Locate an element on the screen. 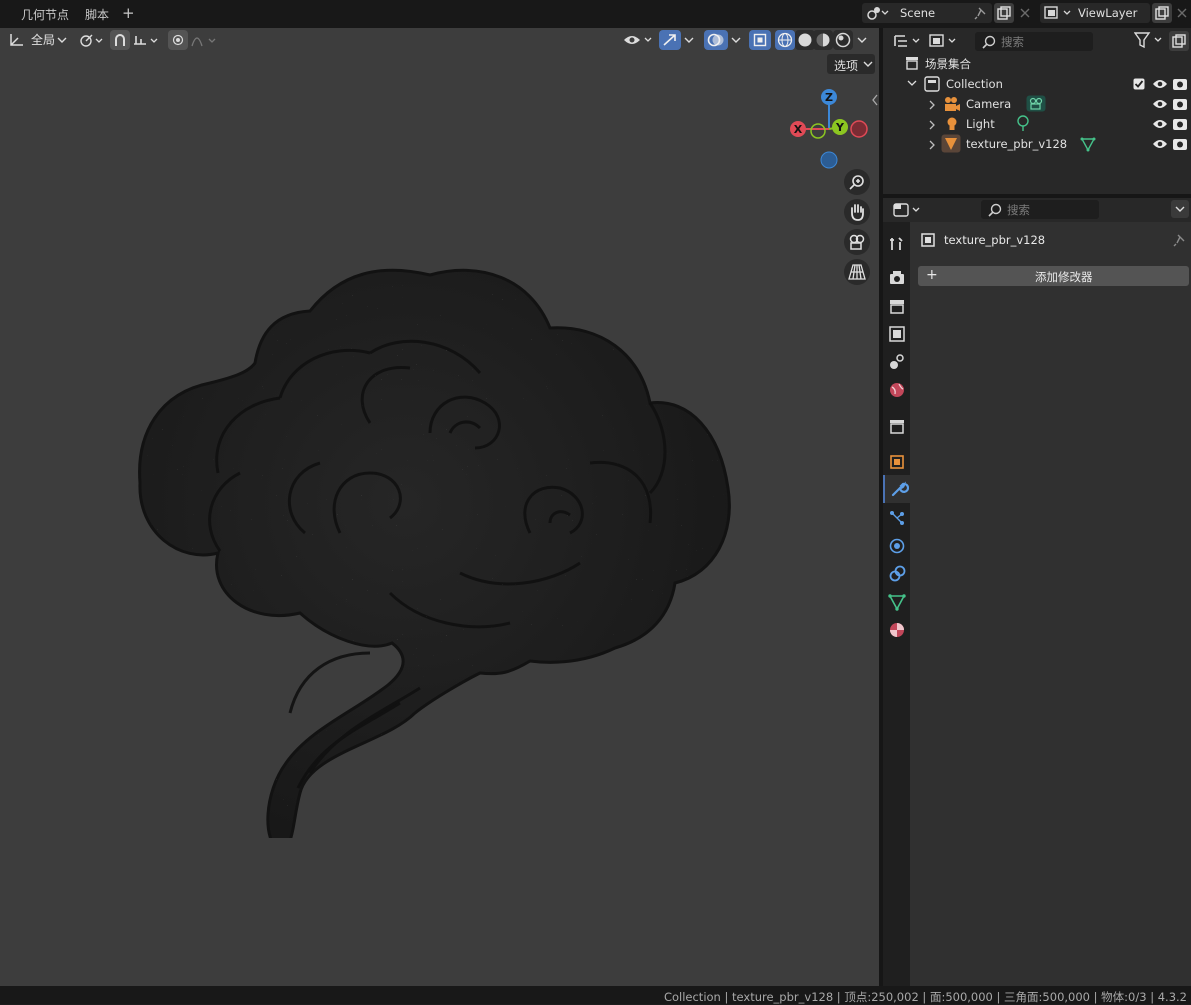 This screenshot has width=1191, height=1005. particles-tab-icon is located at coordinates (897, 518).